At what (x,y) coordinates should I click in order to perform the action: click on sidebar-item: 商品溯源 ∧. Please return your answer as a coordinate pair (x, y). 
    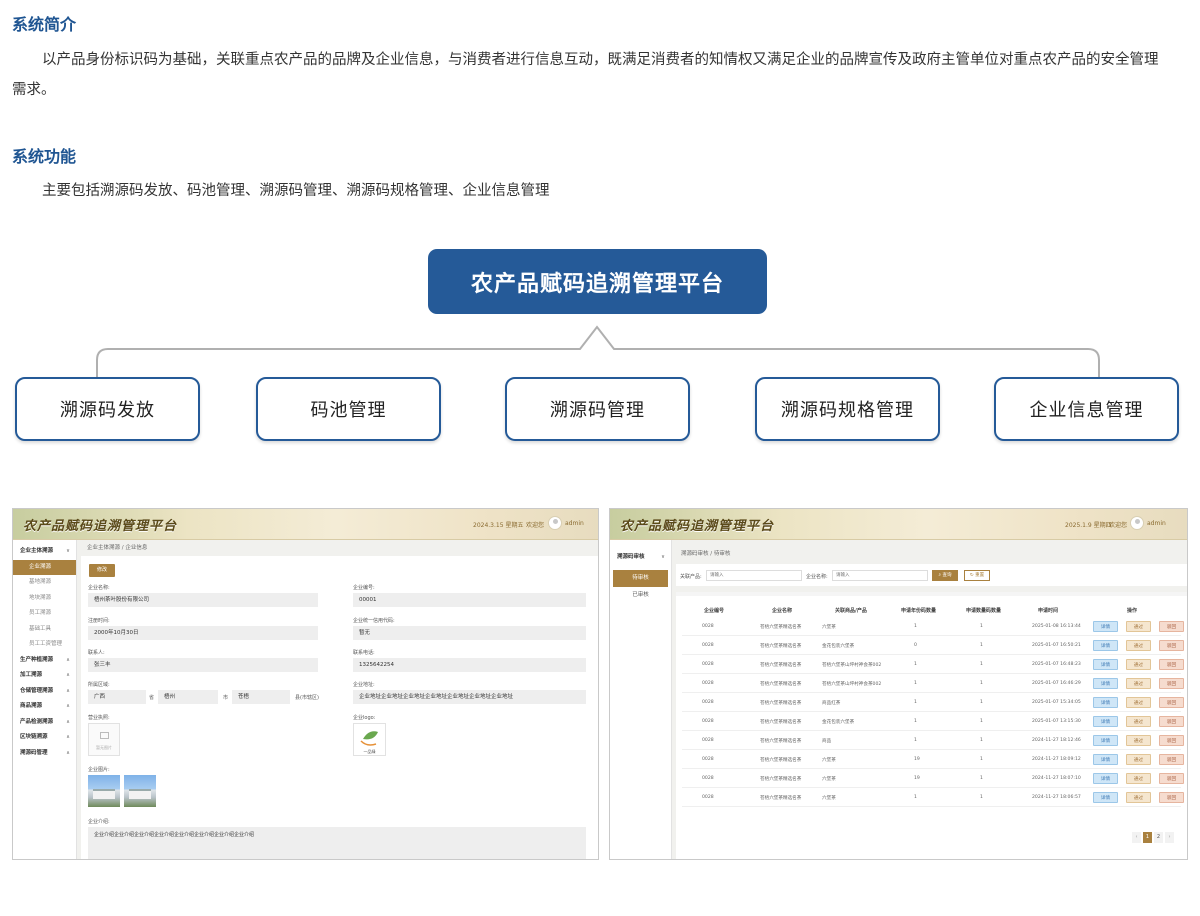
    Looking at the image, I should click on (44, 707).